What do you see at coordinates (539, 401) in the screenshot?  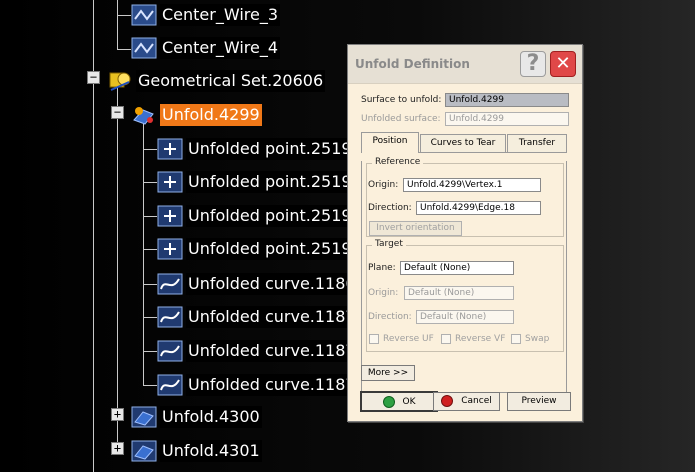 I see `preview-button: Preview` at bounding box center [539, 401].